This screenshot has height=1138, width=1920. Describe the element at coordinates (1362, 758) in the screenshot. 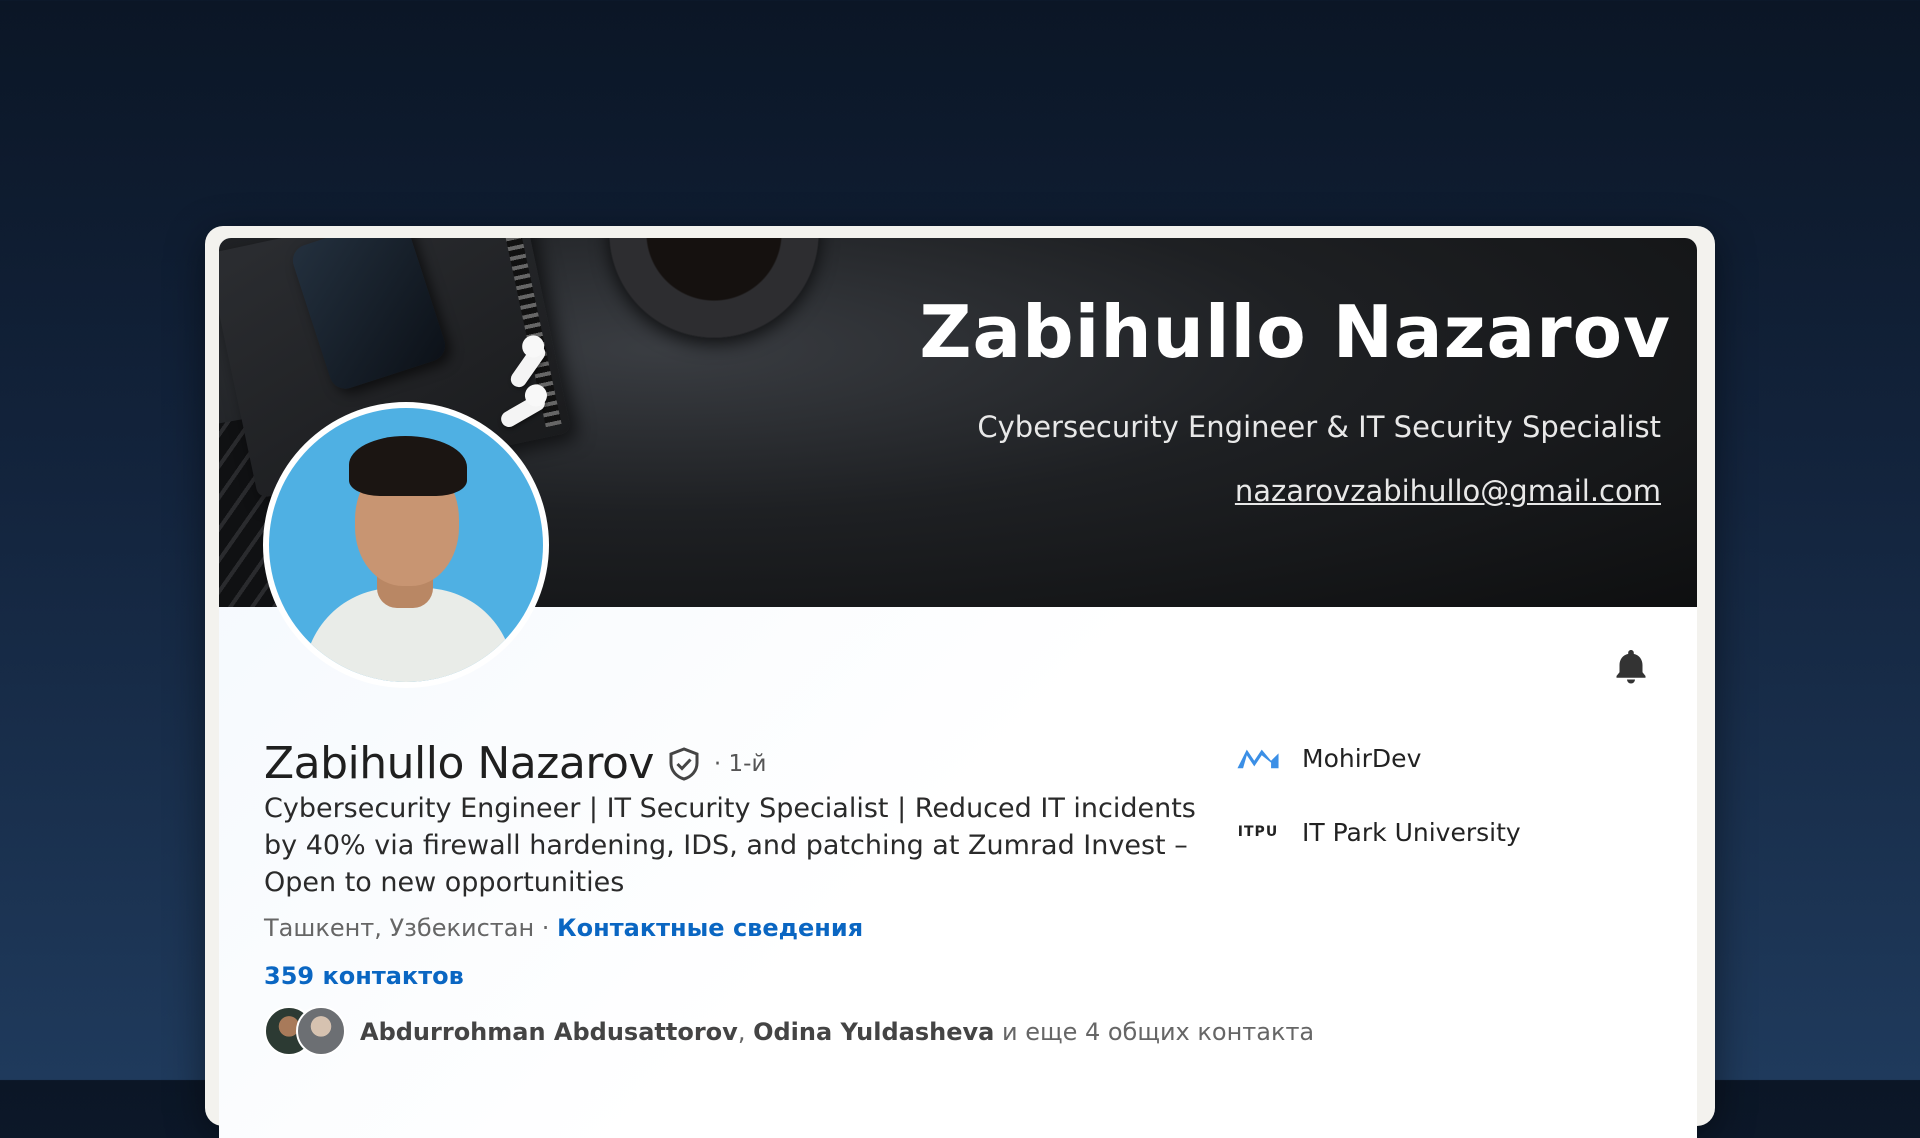

I see `org-name: MohirDev` at that location.